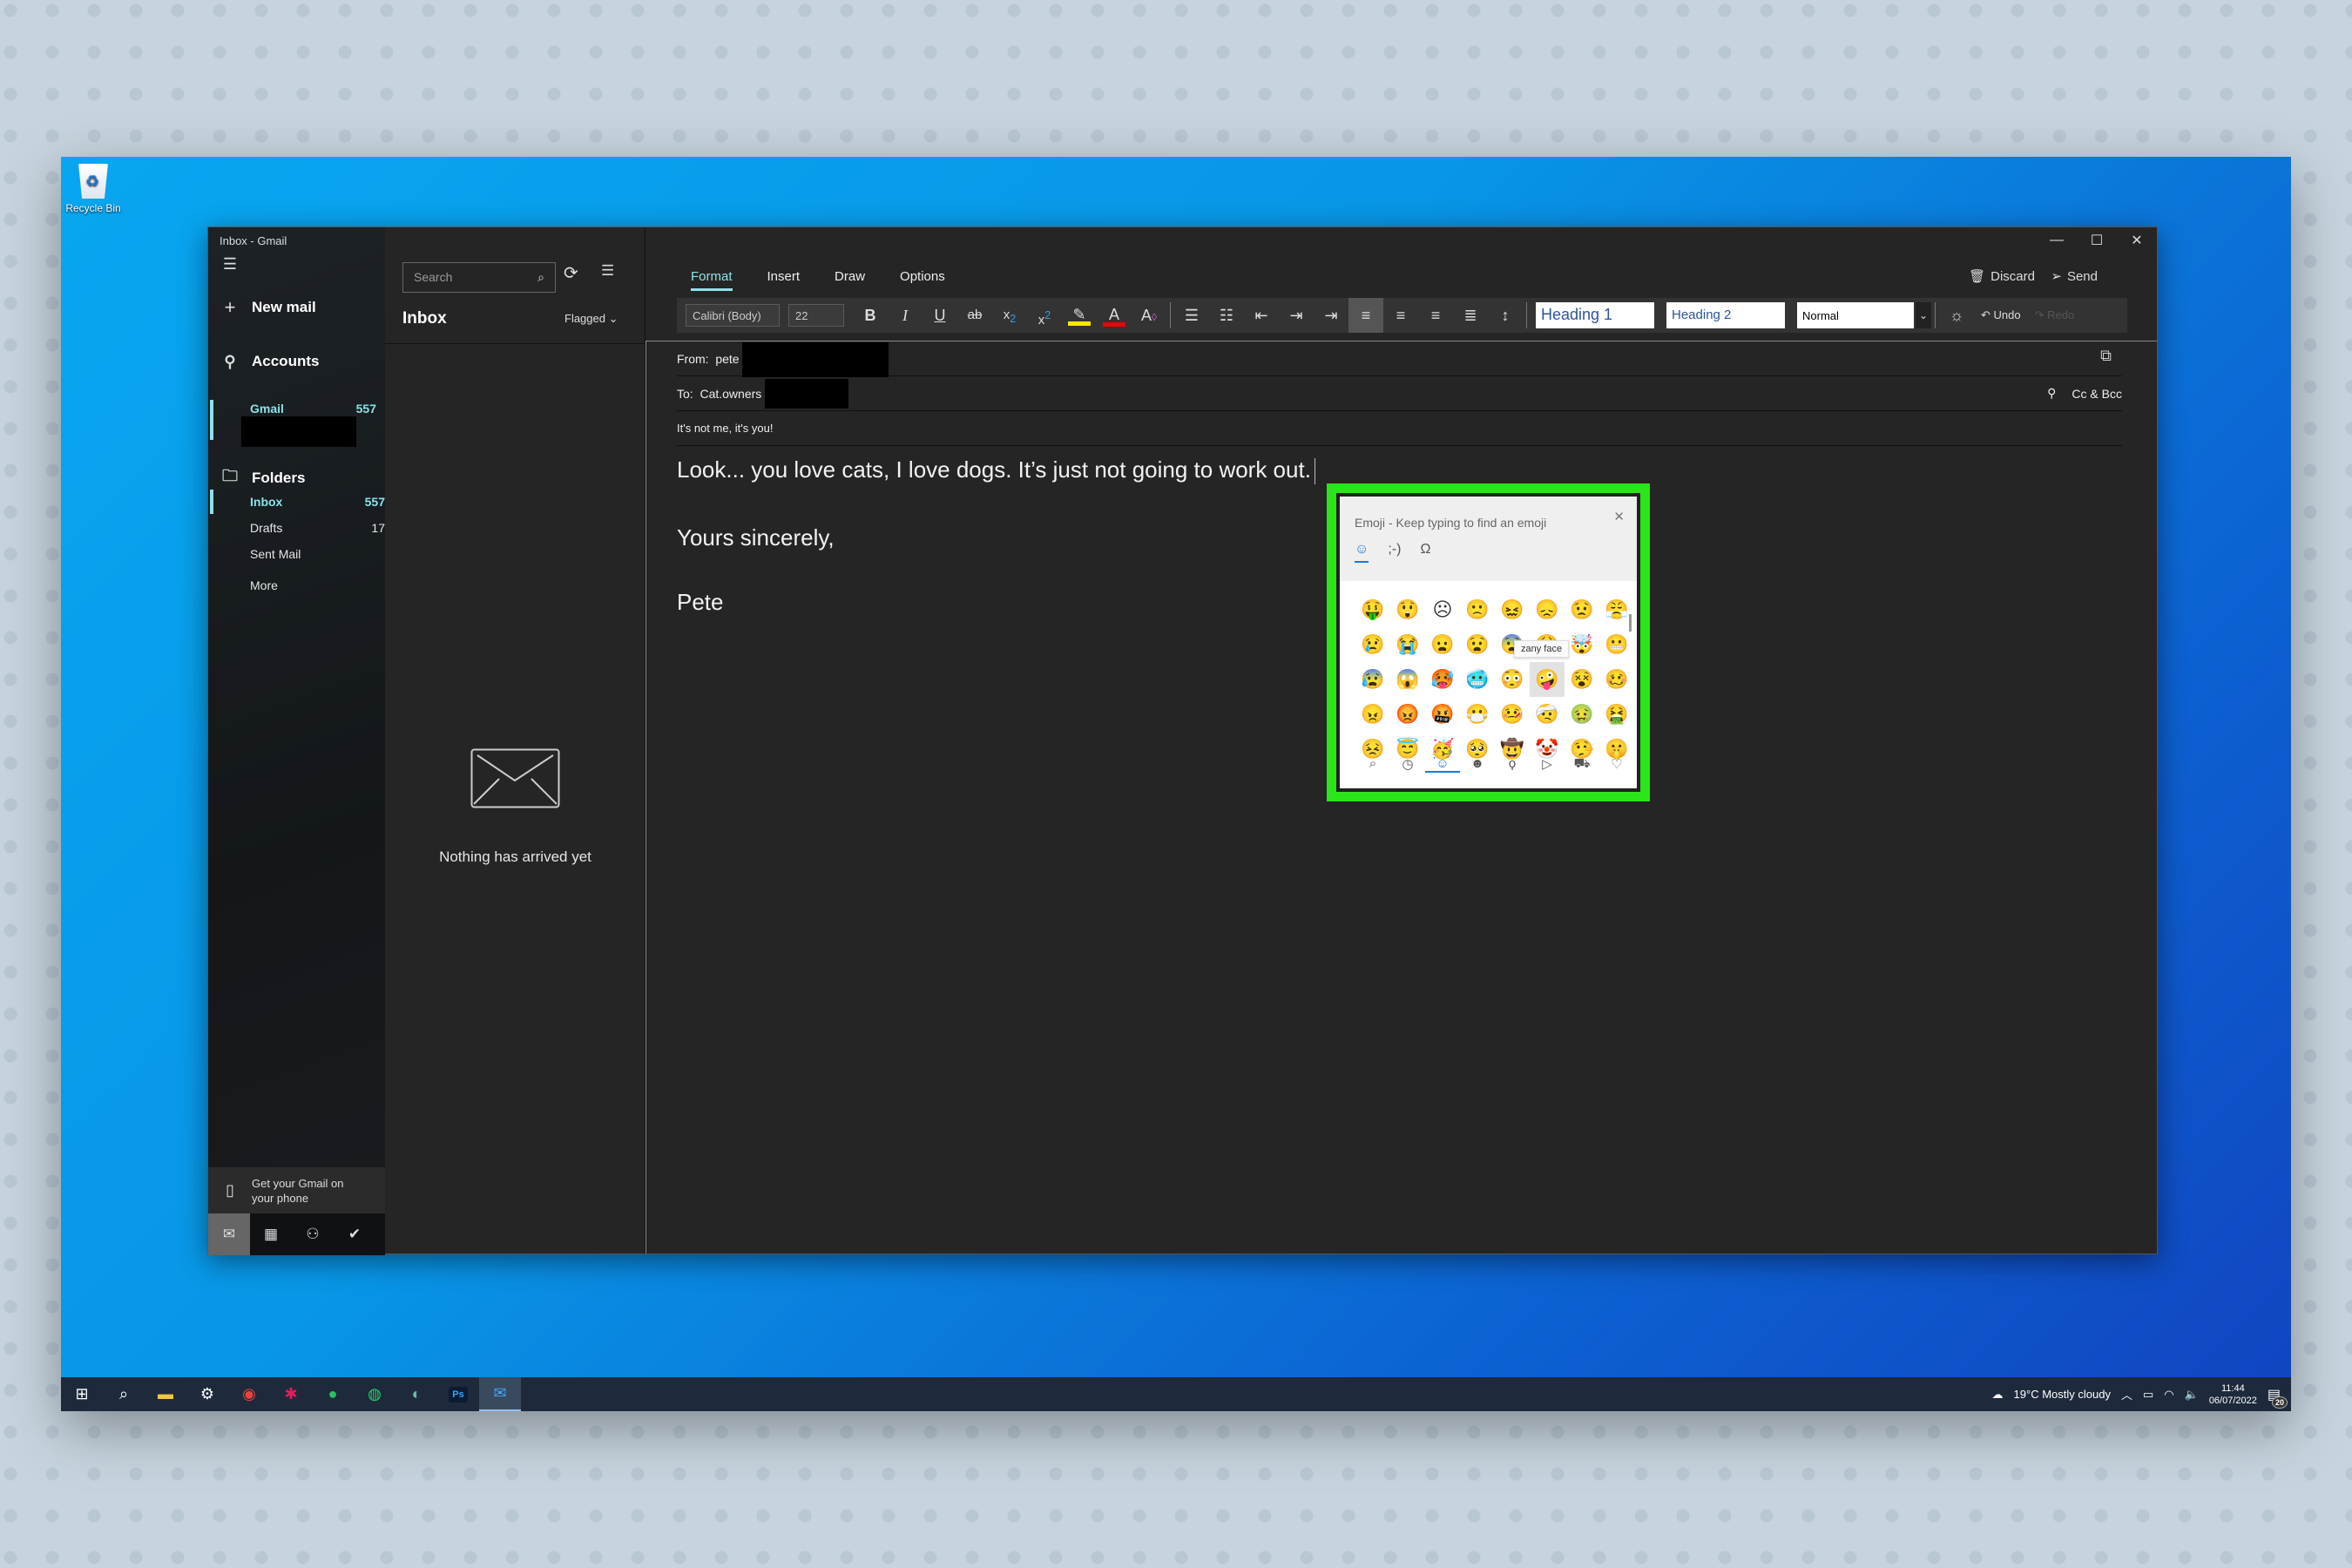 The height and width of the screenshot is (1568, 2352). I want to click on emoji-item: 😖, so click(1512, 609).